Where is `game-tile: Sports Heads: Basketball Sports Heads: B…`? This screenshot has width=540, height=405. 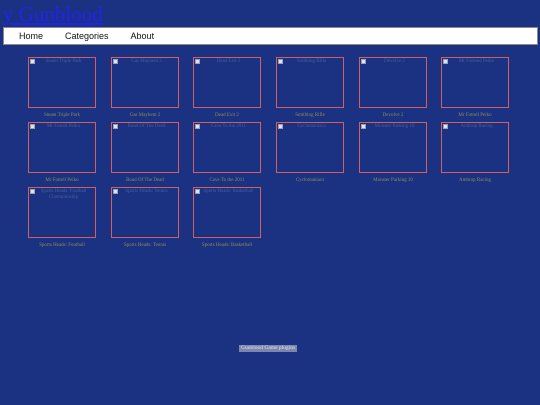 game-tile: Sports Heads: Basketball Sports Heads: B… is located at coordinates (234, 218).